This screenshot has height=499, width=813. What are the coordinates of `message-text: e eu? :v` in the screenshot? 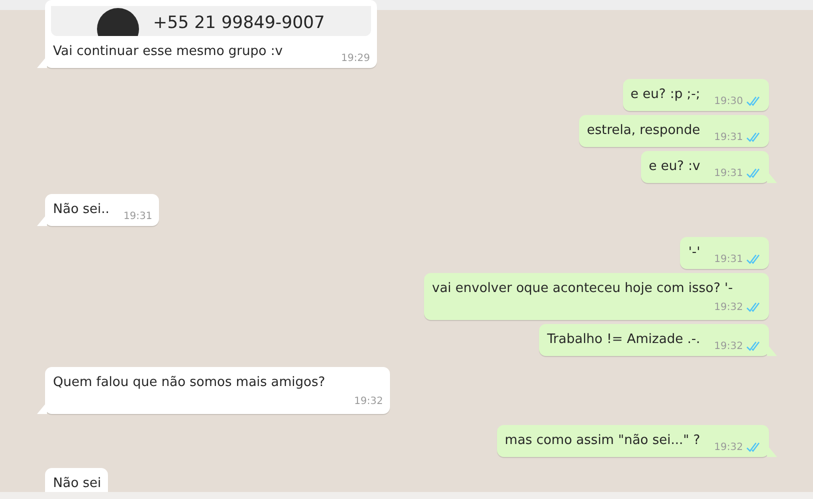 It's located at (674, 167).